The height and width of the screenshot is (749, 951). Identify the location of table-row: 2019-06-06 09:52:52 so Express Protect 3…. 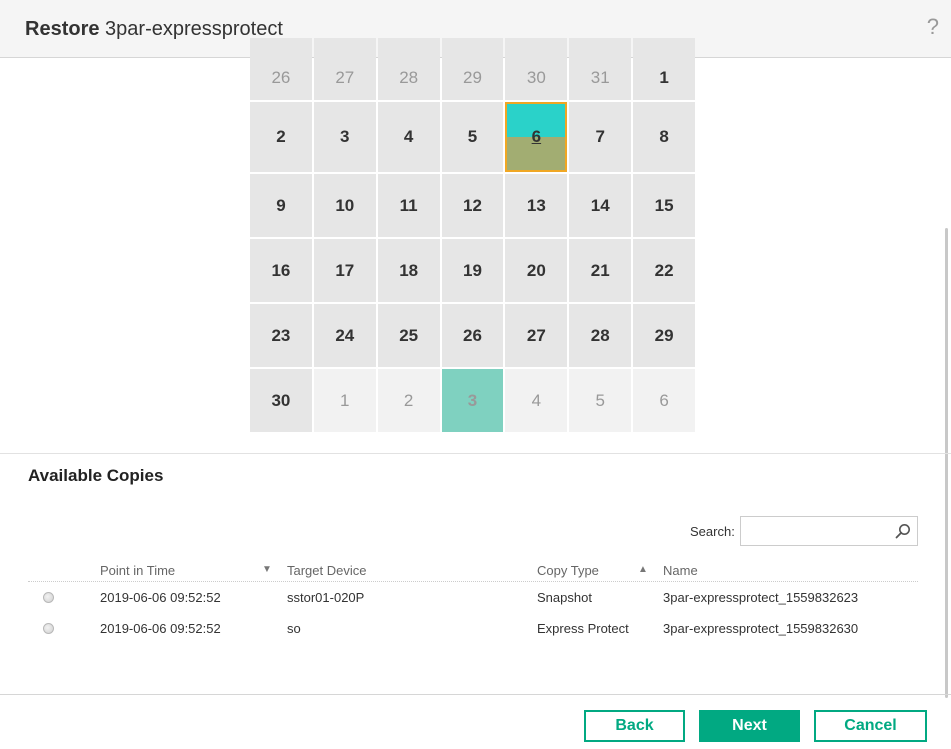
(473, 628).